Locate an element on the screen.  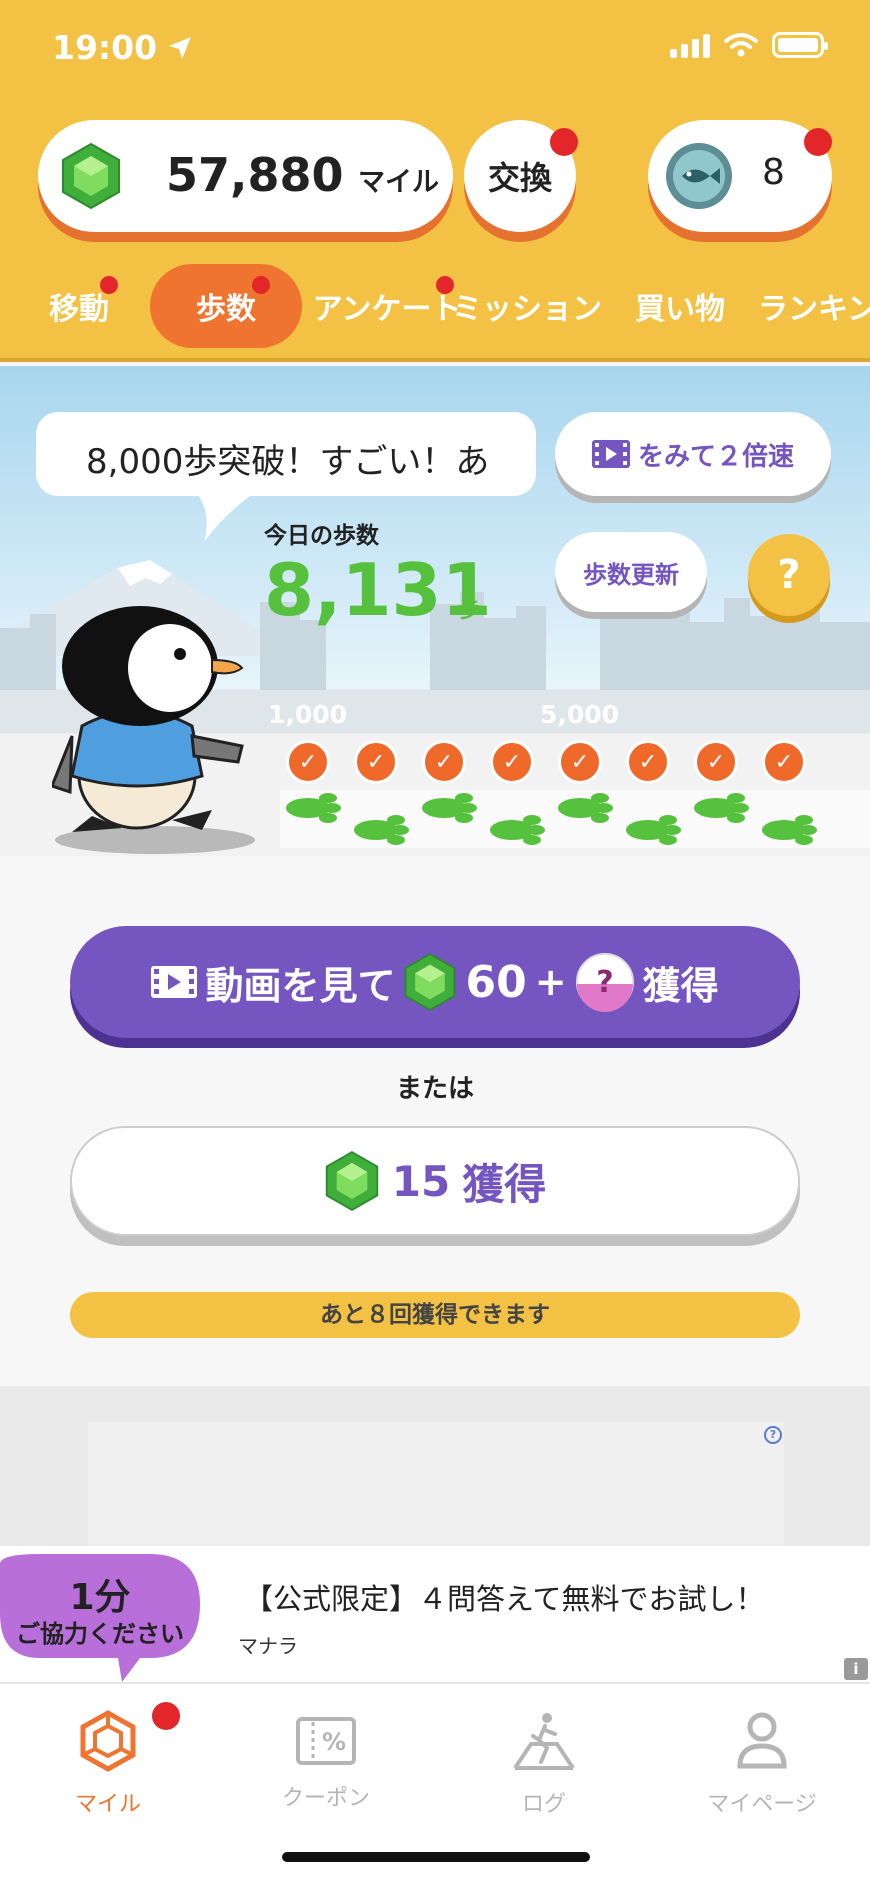
tab-survey: アンケート is located at coordinates (387, 306).